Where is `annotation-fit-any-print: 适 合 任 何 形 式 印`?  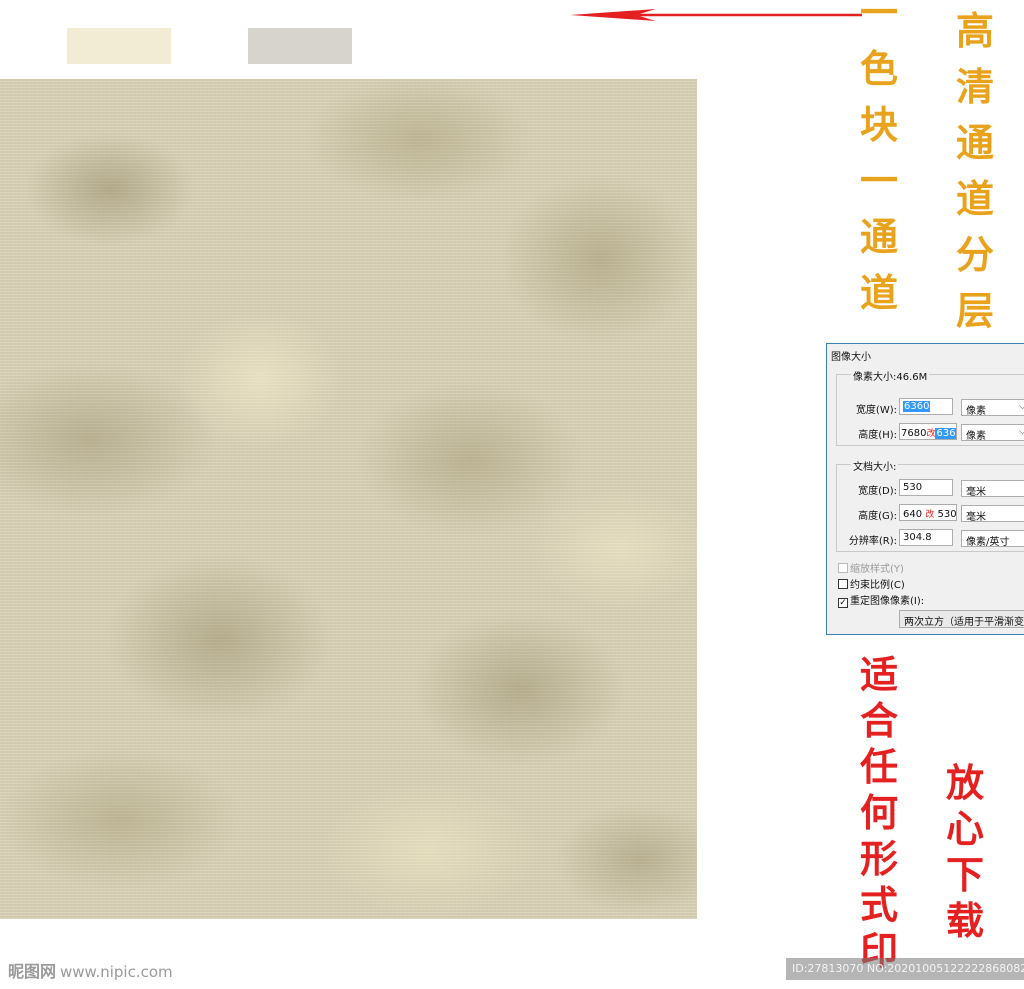
annotation-fit-any-print: 适 合 任 何 形 式 印 is located at coordinates (878, 812).